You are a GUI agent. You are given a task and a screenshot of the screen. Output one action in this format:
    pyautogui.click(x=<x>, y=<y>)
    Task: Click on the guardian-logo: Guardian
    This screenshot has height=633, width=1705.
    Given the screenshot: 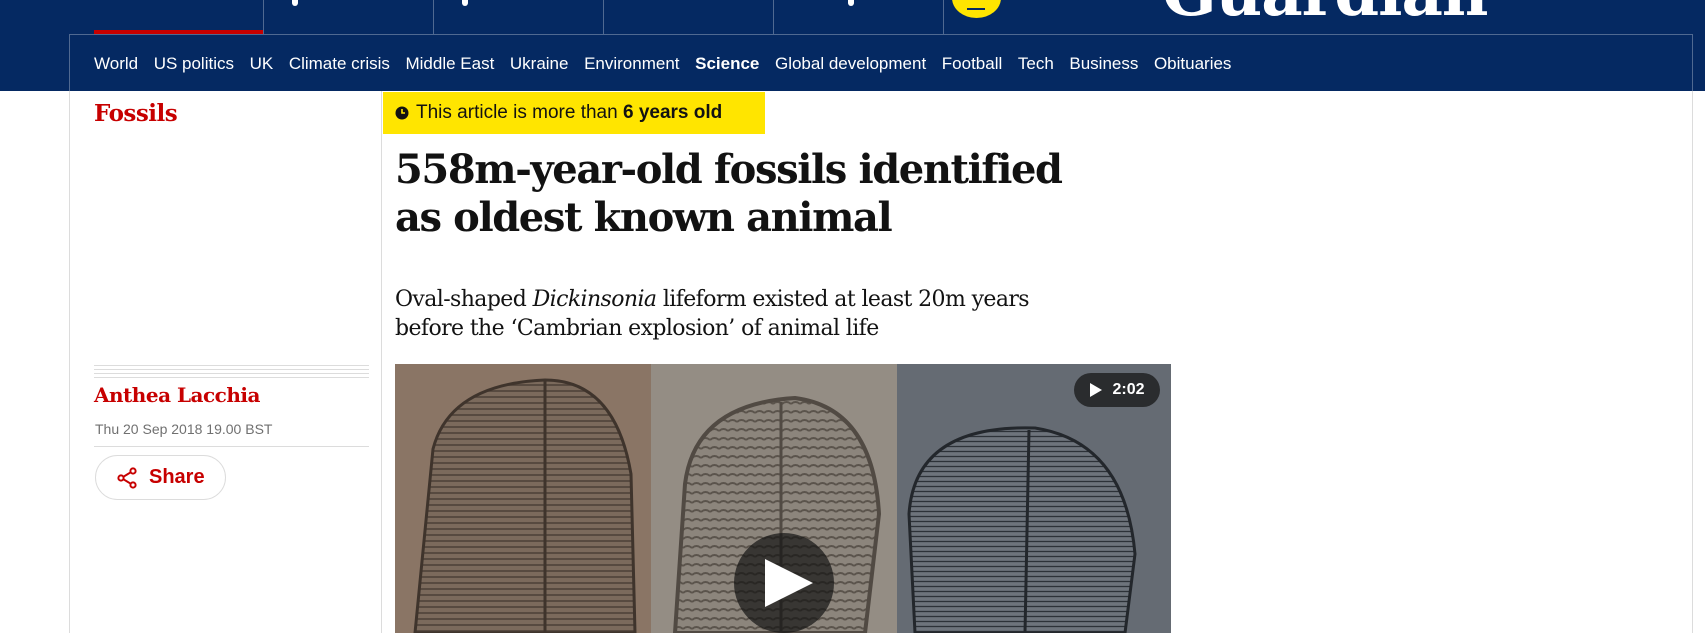 What is the action you would take?
    pyautogui.click(x=1325, y=13)
    